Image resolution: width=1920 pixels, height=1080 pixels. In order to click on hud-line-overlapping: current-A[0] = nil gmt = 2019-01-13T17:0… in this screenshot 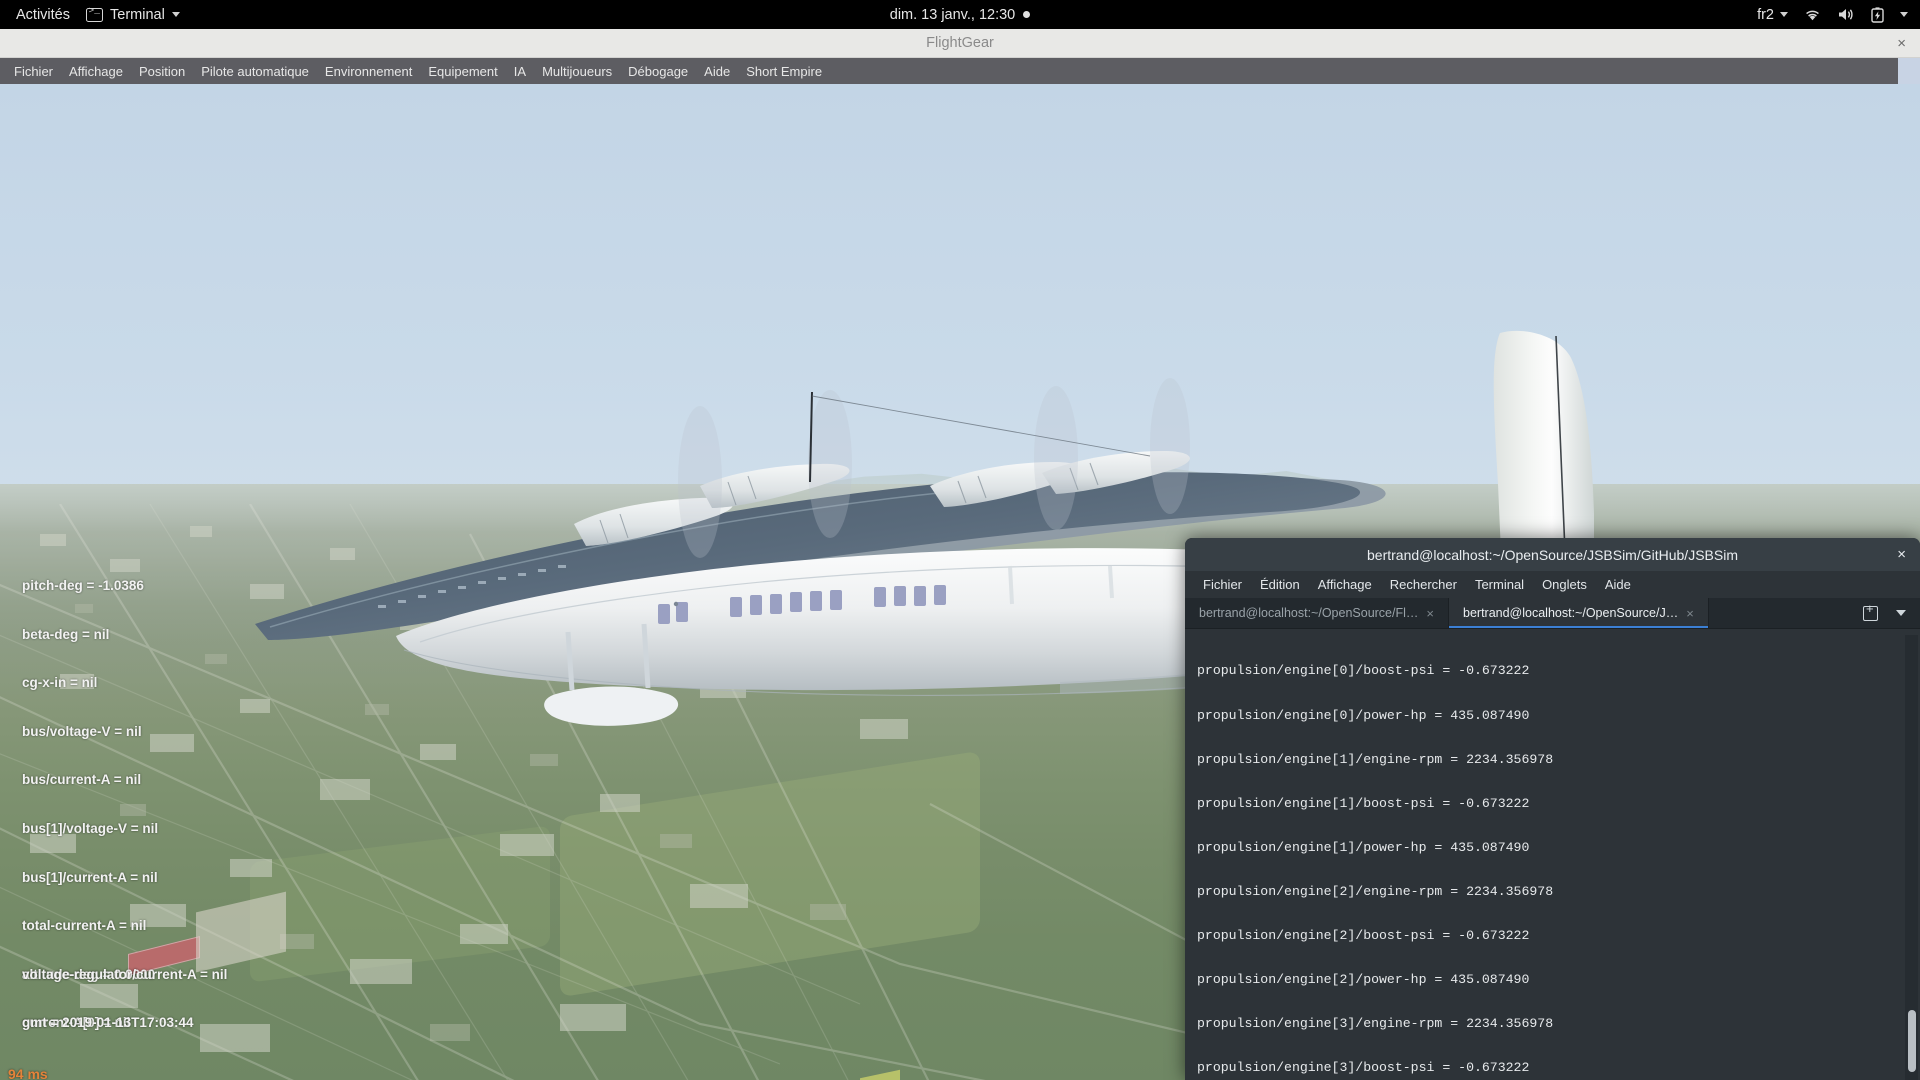, I will do `click(282, 1023)`.